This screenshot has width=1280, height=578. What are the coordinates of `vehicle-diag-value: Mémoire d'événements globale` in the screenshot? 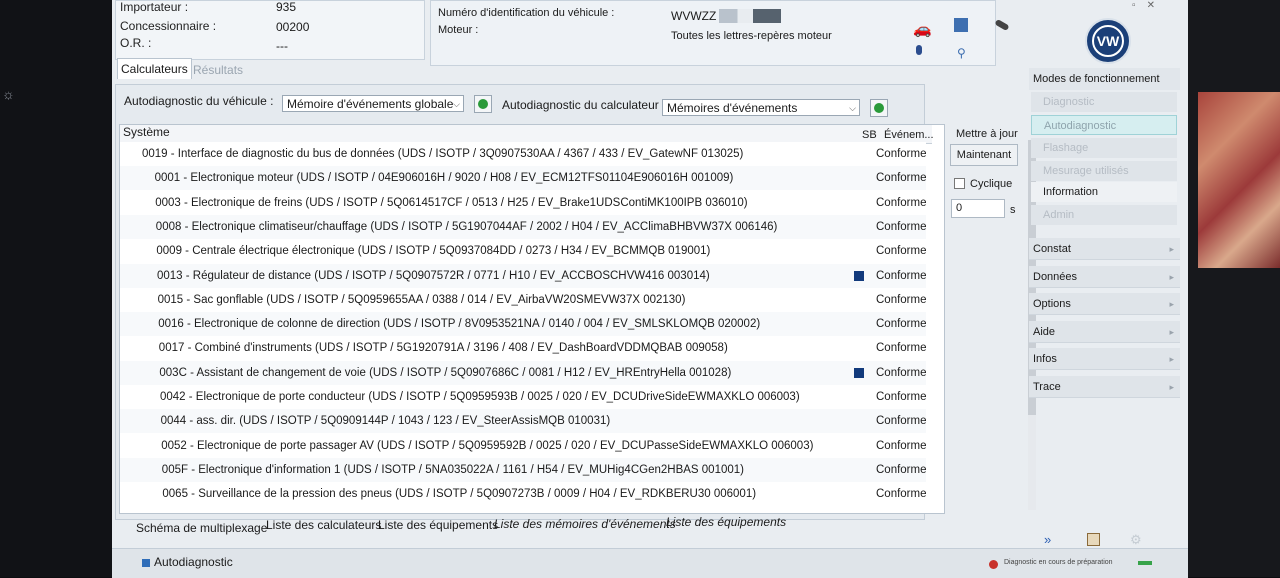 It's located at (370, 104).